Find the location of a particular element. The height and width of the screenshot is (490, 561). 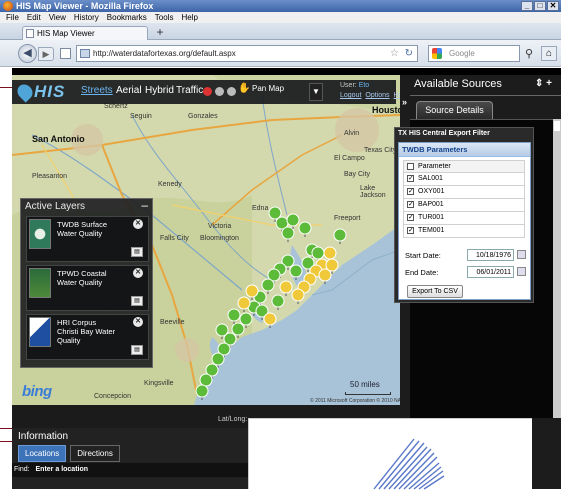

map-dropdown-button: ▼ is located at coordinates (316, 92).